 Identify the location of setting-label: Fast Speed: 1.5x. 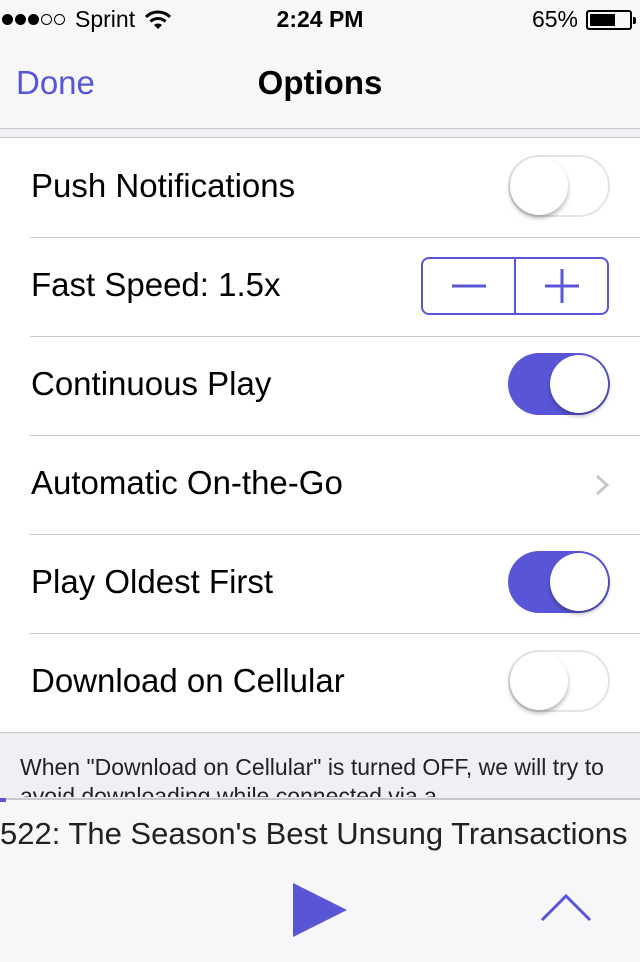
(156, 284).